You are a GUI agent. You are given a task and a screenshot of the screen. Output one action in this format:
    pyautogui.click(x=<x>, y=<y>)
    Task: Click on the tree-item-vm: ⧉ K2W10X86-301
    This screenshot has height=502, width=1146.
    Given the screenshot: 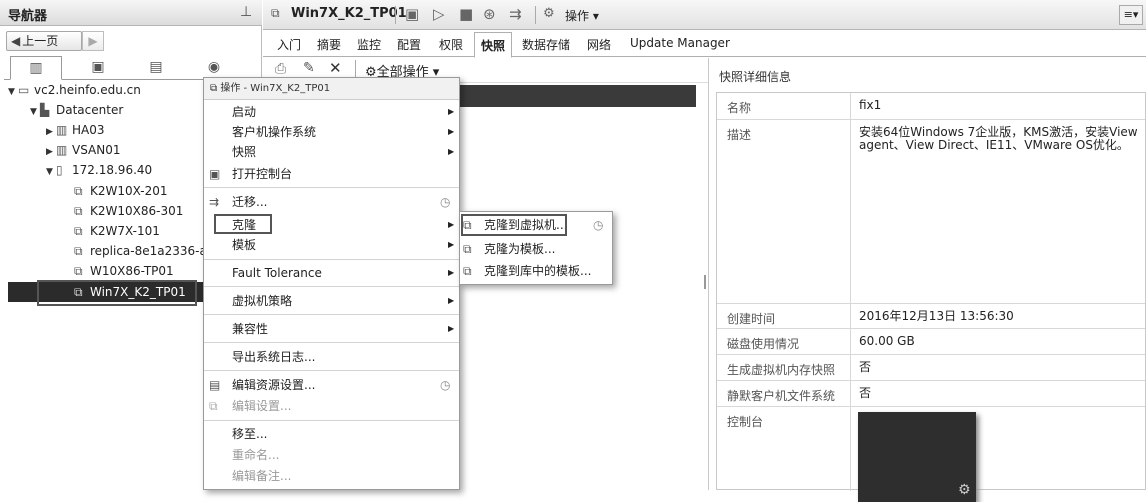 What is the action you would take?
    pyautogui.click(x=128, y=211)
    